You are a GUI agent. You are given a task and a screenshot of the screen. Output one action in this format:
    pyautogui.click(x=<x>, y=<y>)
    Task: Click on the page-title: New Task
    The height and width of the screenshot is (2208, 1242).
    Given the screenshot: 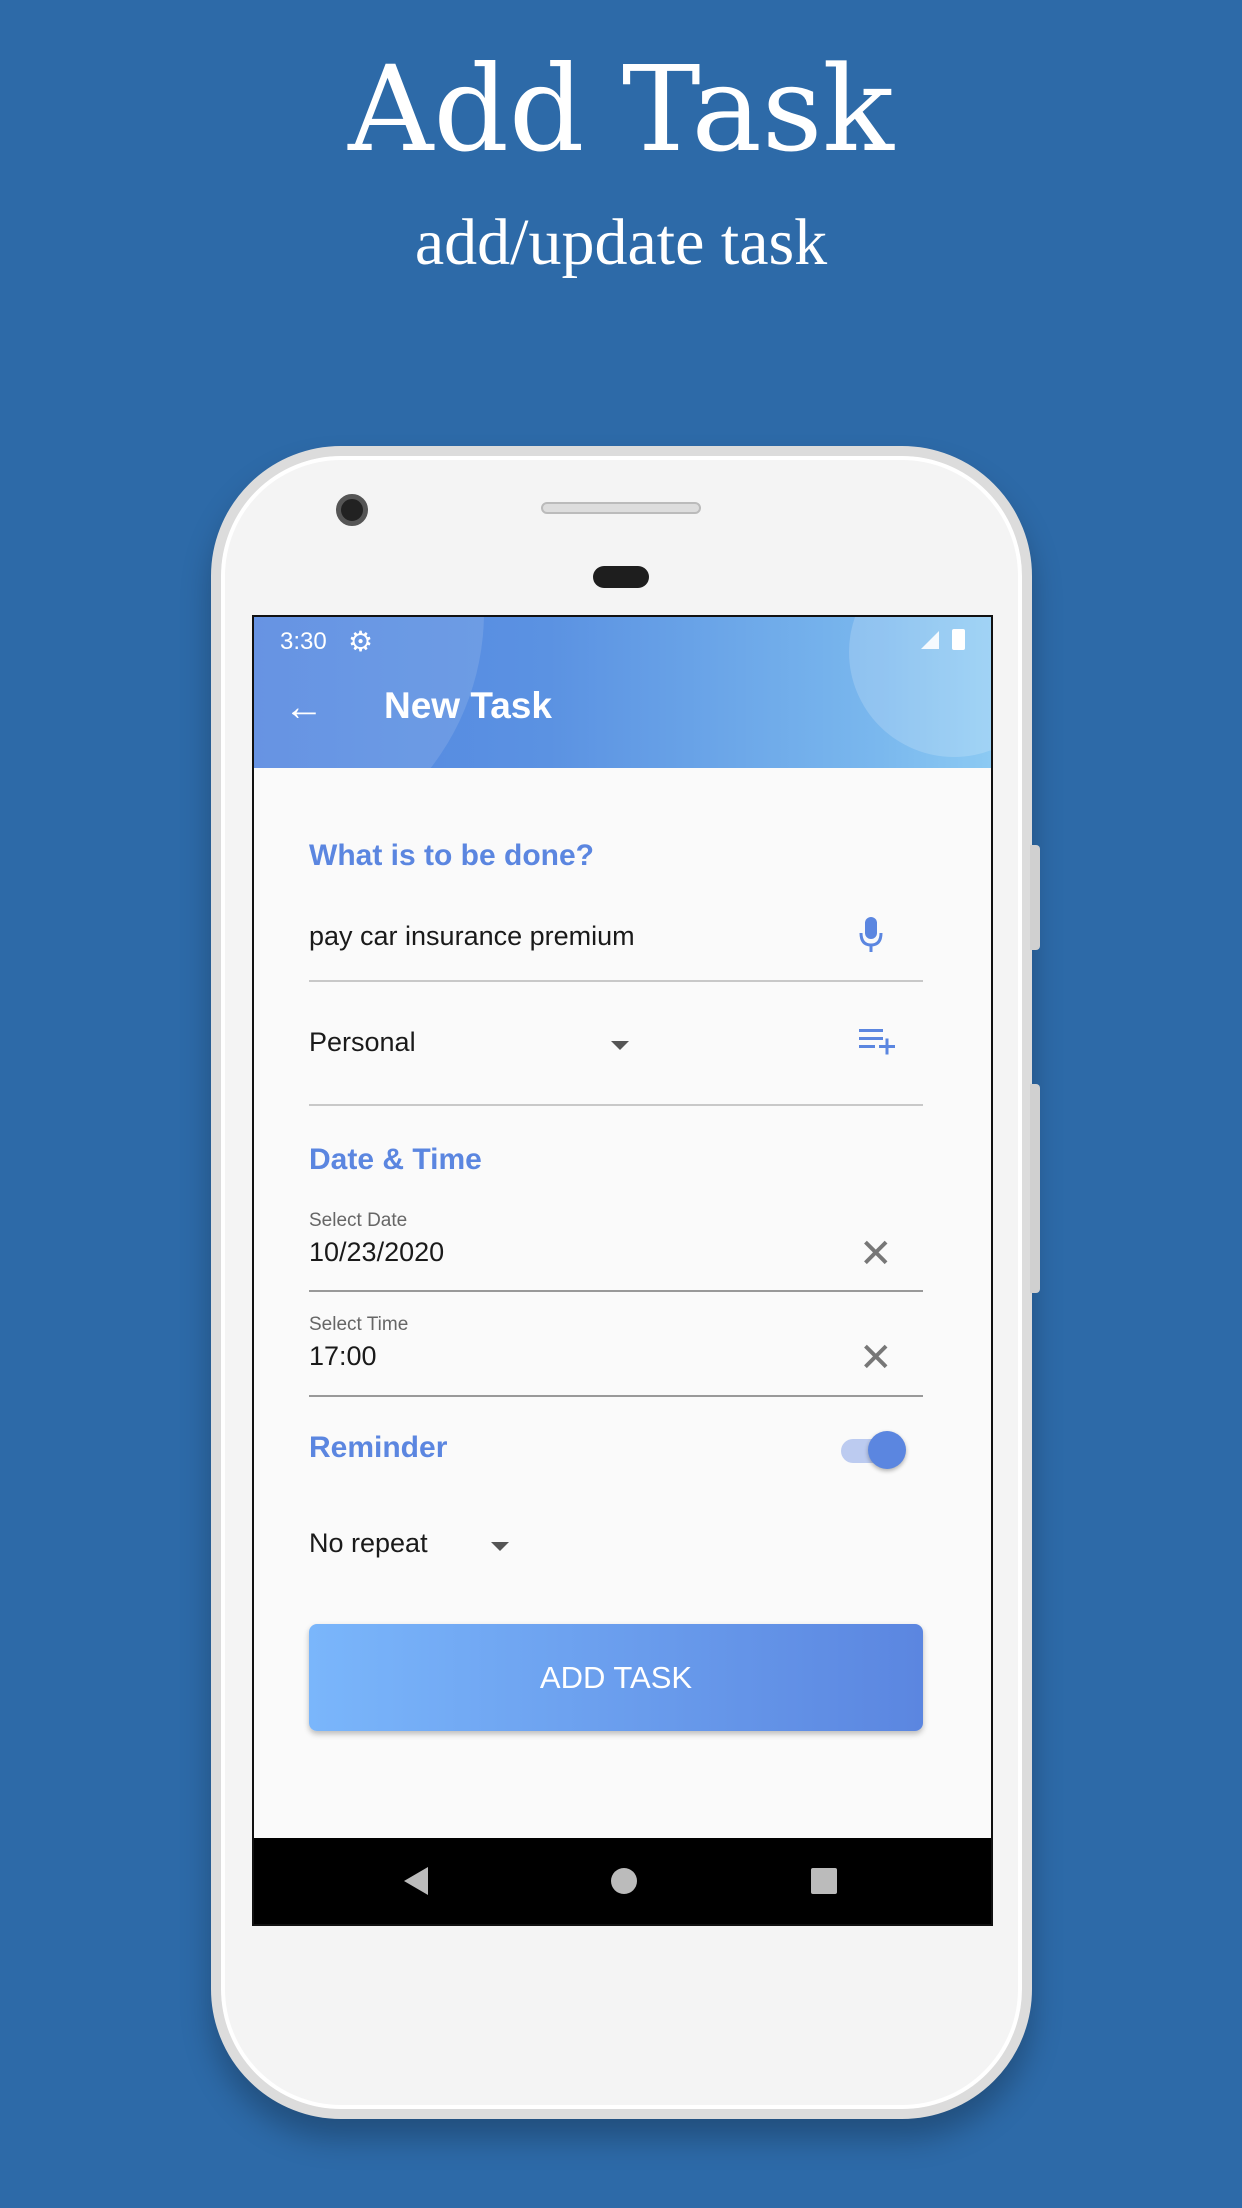 What is the action you would take?
    pyautogui.click(x=468, y=705)
    